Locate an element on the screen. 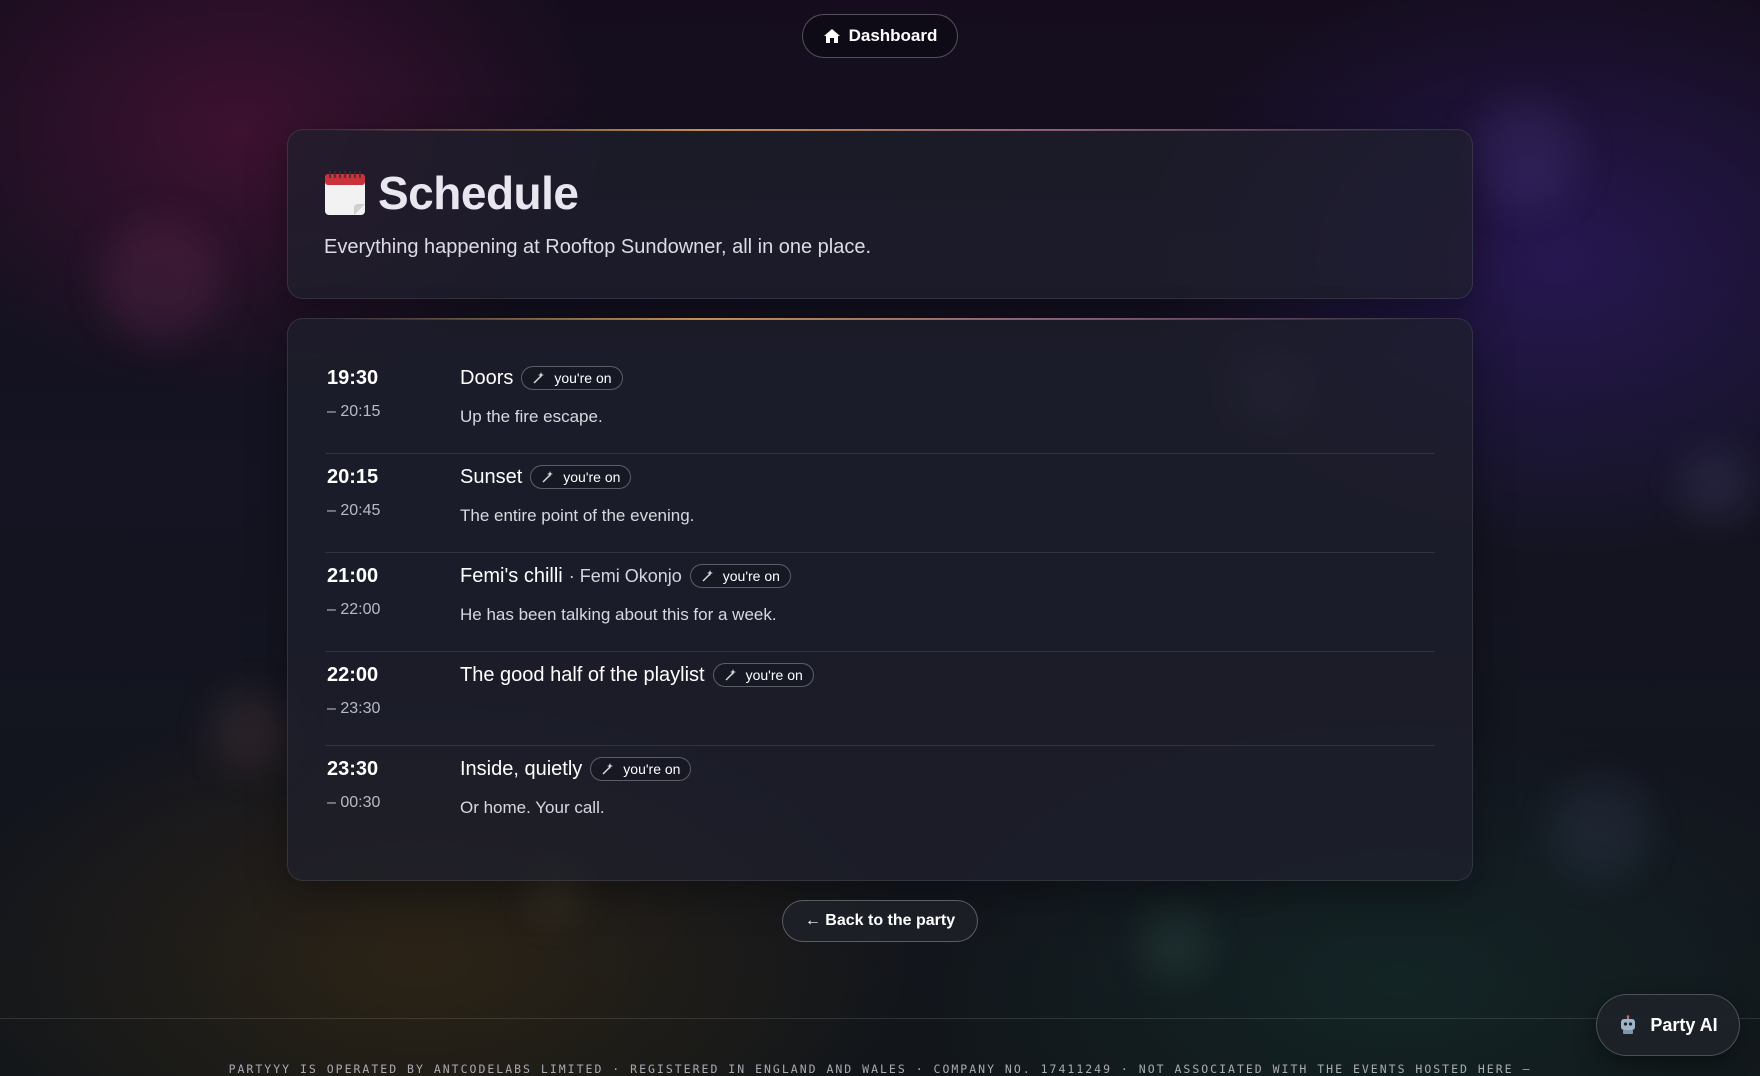 This screenshot has height=1076, width=1760. end-time: – 00:30 is located at coordinates (354, 802).